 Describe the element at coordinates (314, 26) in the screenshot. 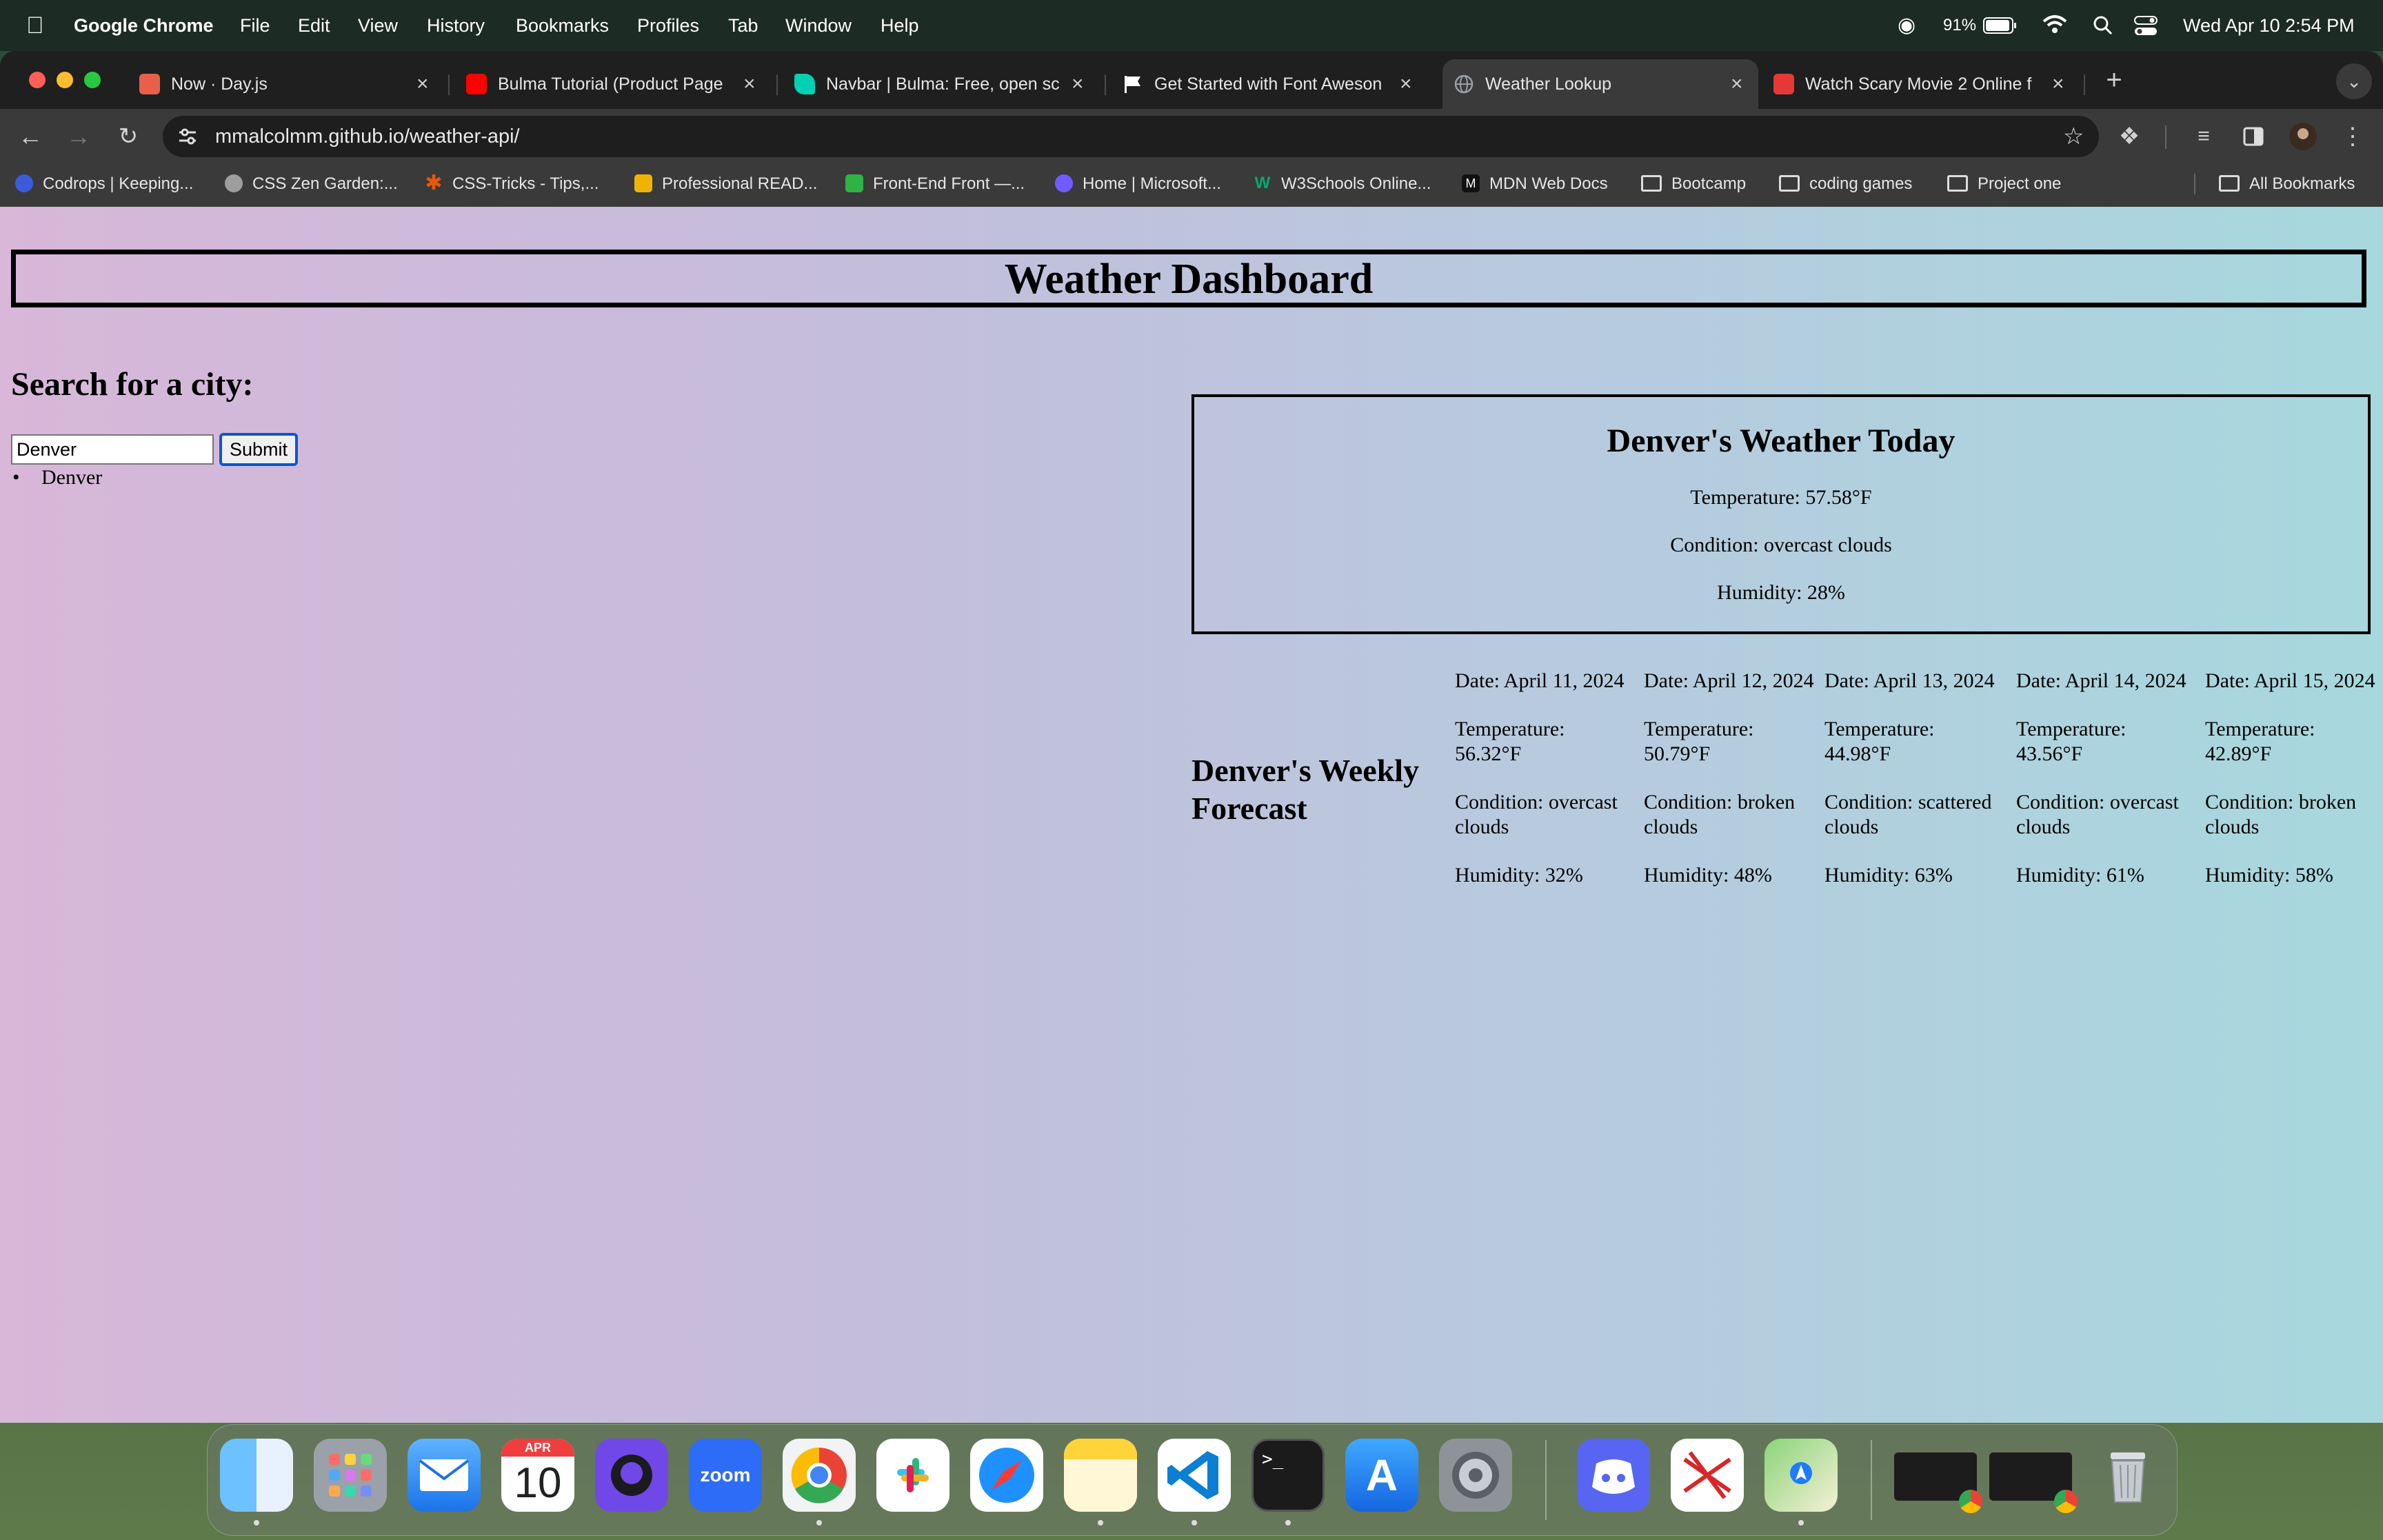

I see `menu-edit: Edit` at that location.